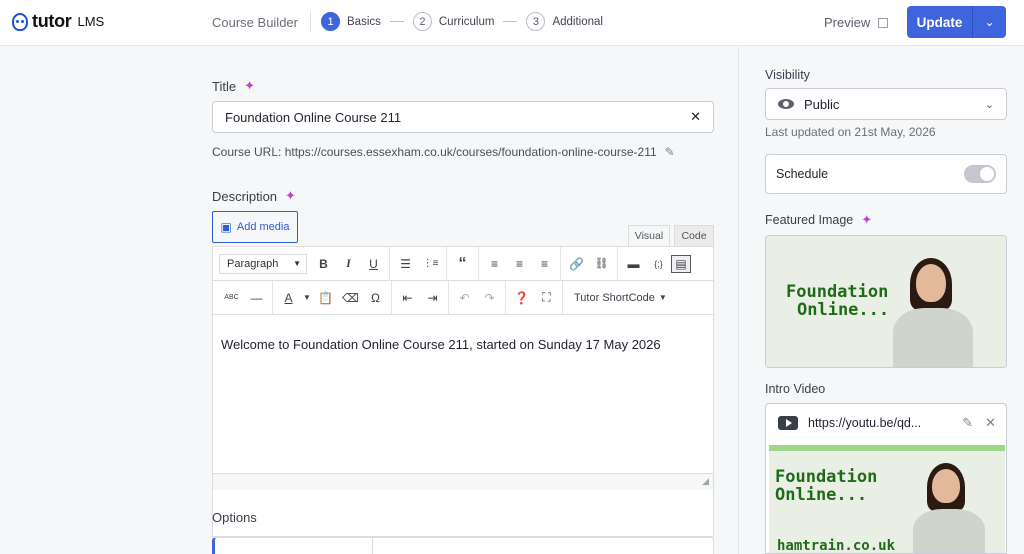 The height and width of the screenshot is (554, 1024). Describe the element at coordinates (576, 264) in the screenshot. I see `link-icon: 🔗` at that location.